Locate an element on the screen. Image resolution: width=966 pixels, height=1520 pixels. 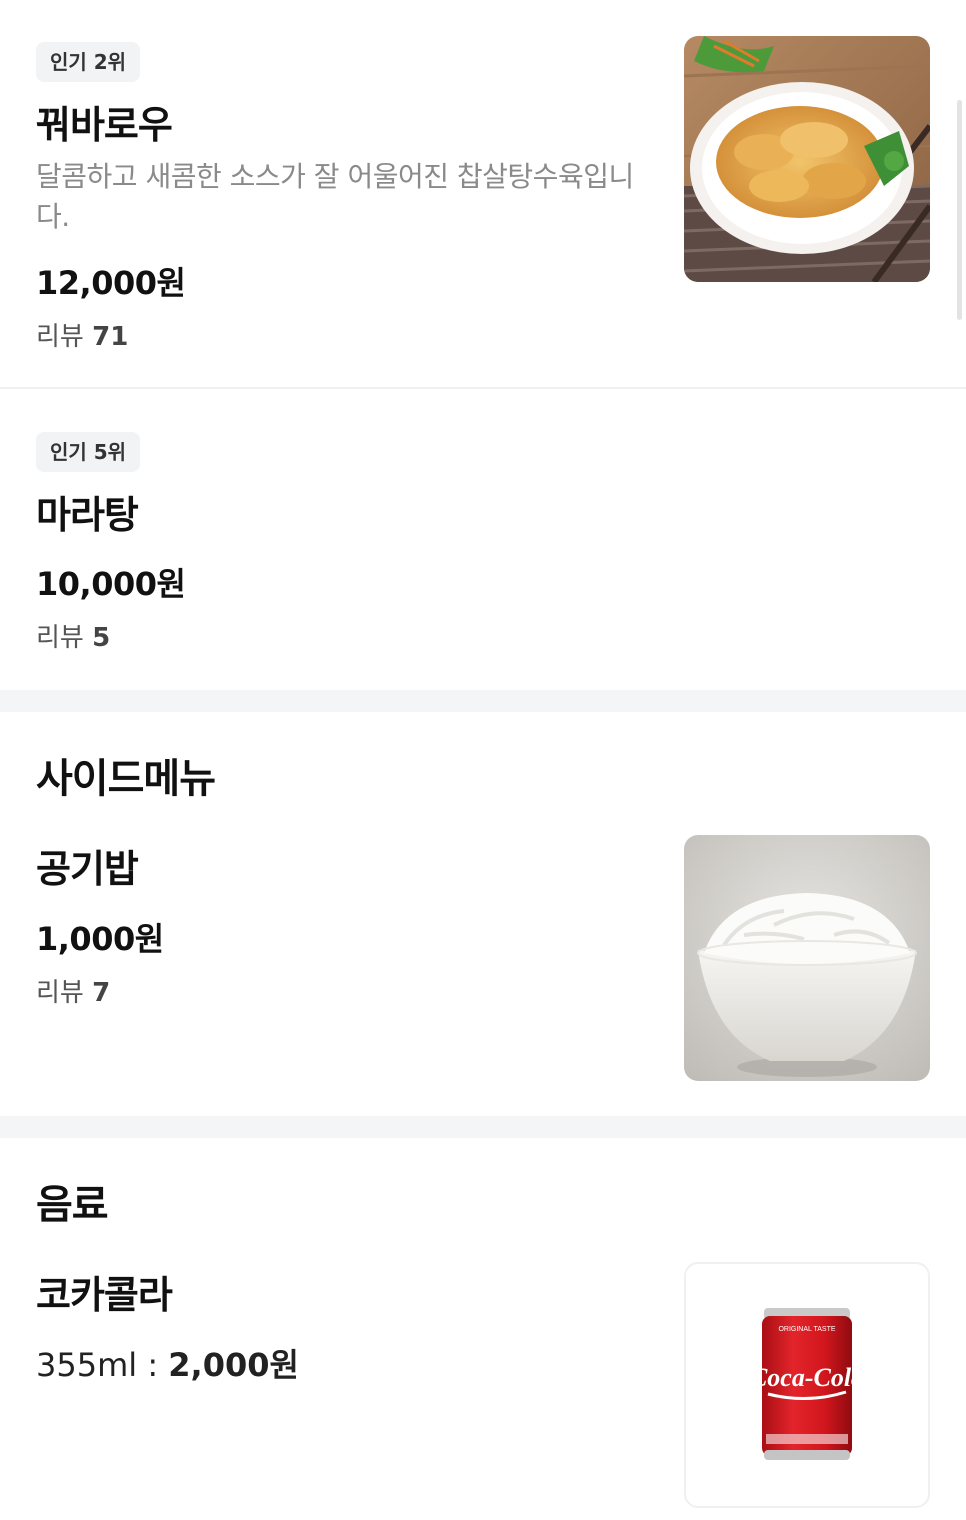
menu-item-name: 꿔바로우 is located at coordinates (104, 125).